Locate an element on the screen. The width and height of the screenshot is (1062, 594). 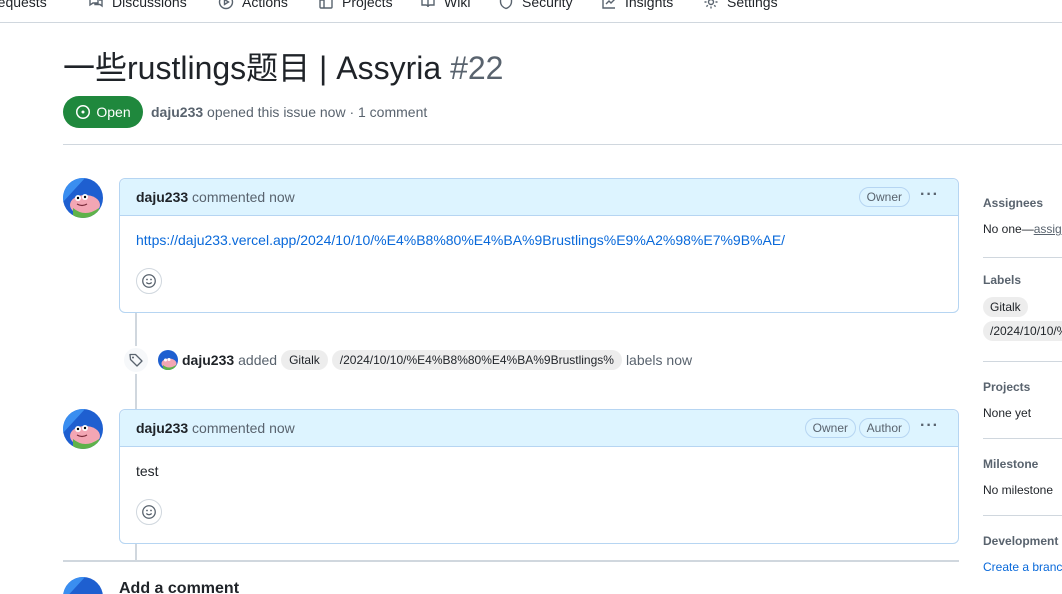
label-path: /2024/10/10/%E4%B8%80%E4%BA%9Brustlings% is located at coordinates (476, 360).